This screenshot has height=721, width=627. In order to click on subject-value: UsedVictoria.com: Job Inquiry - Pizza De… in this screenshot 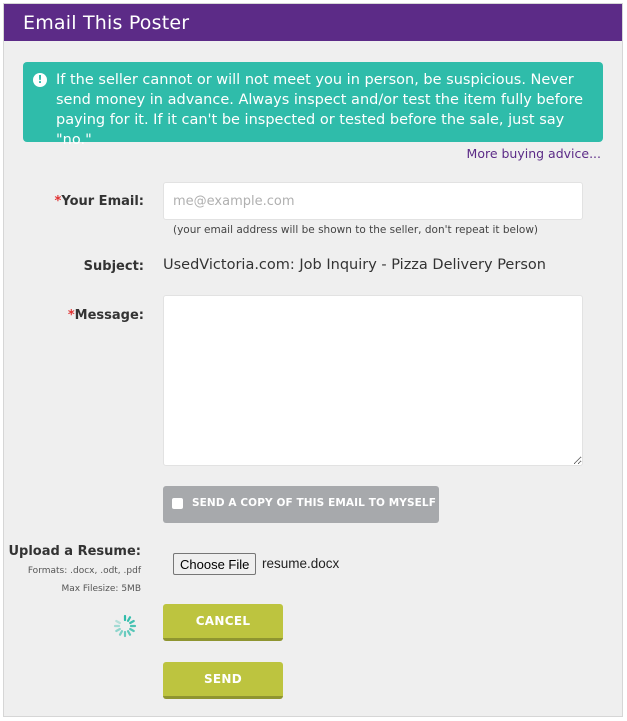, I will do `click(354, 265)`.